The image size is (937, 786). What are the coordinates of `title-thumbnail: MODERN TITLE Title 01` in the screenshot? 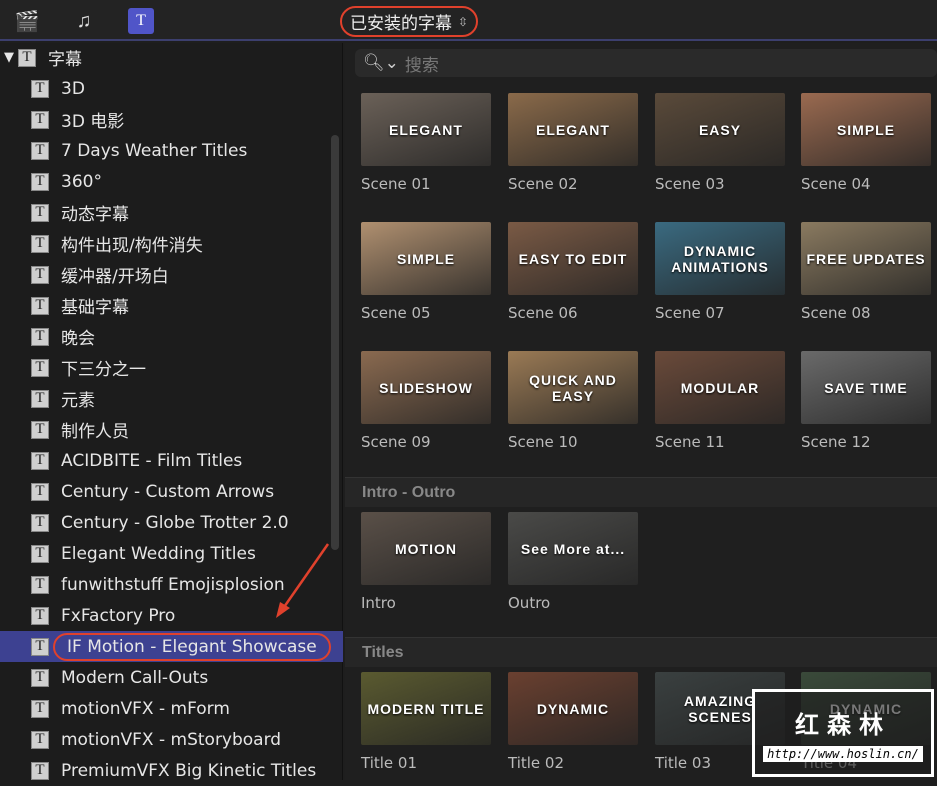 It's located at (426, 722).